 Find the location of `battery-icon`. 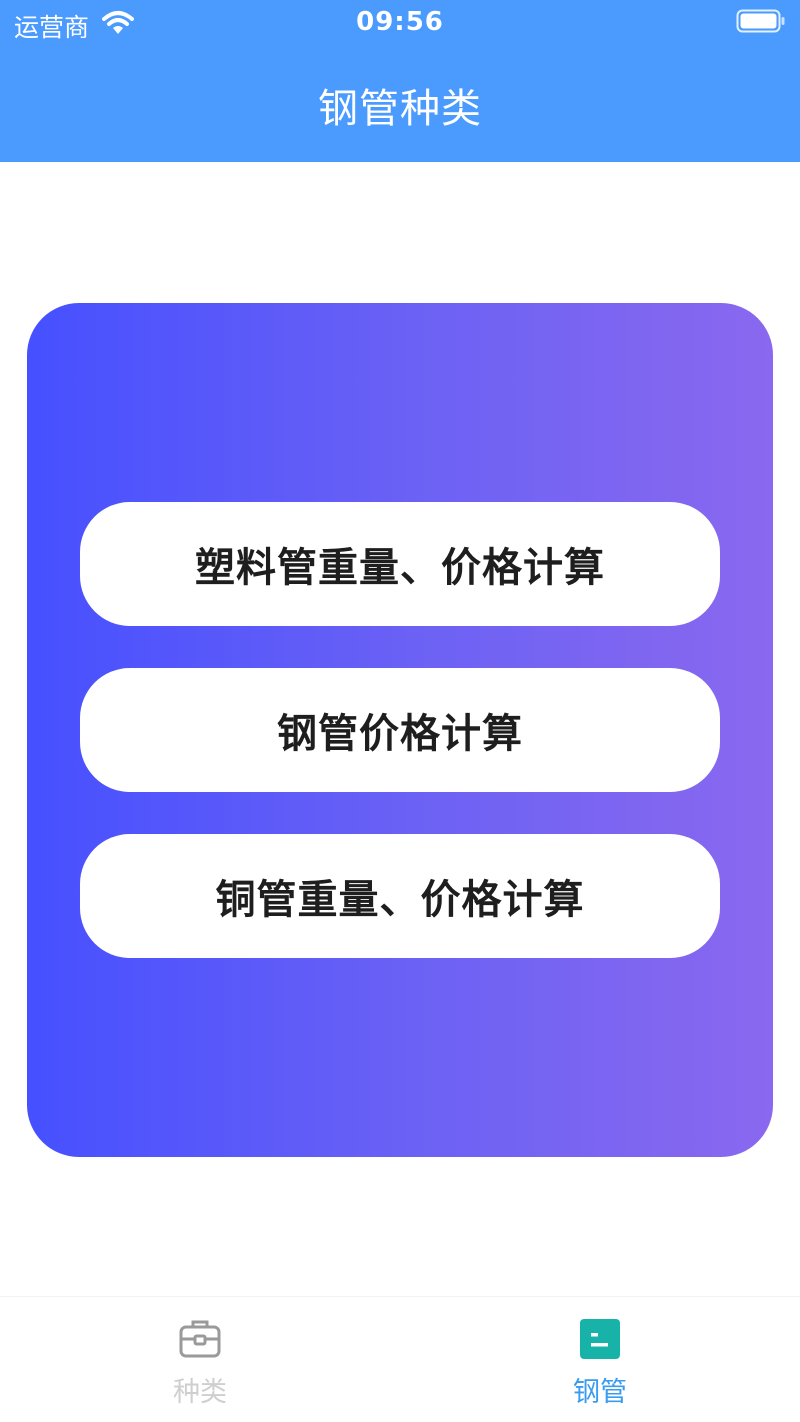

battery-icon is located at coordinates (760, 21).